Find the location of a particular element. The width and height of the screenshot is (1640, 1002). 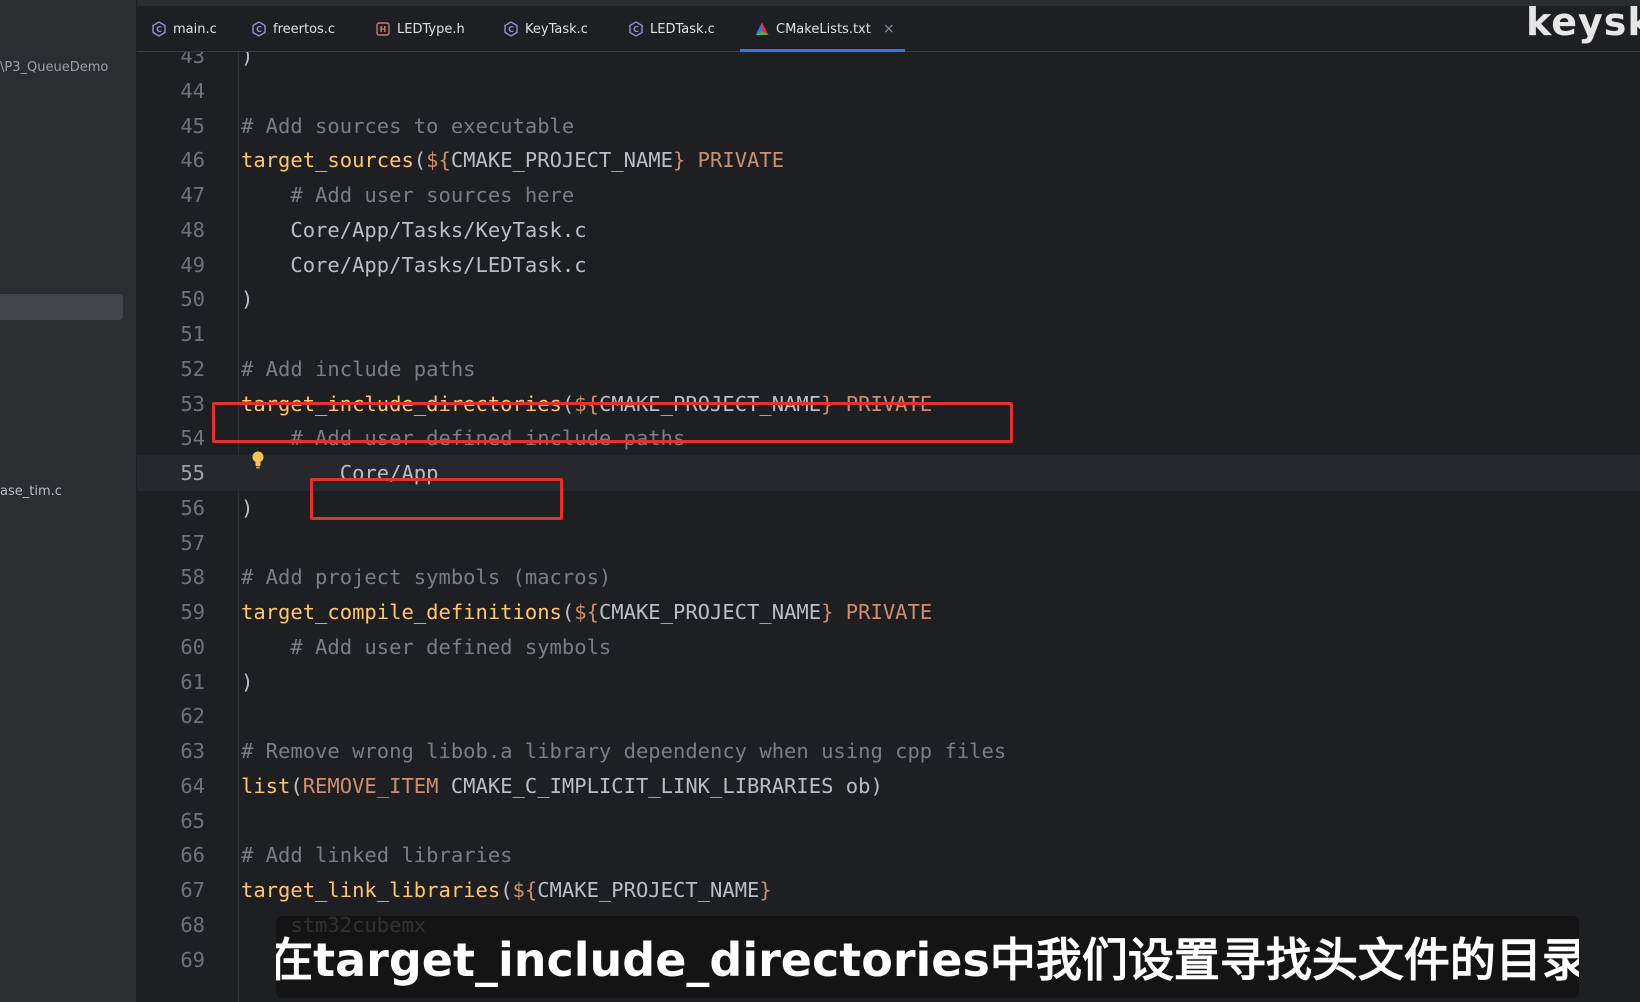

line-number: 56 is located at coordinates (192, 507).